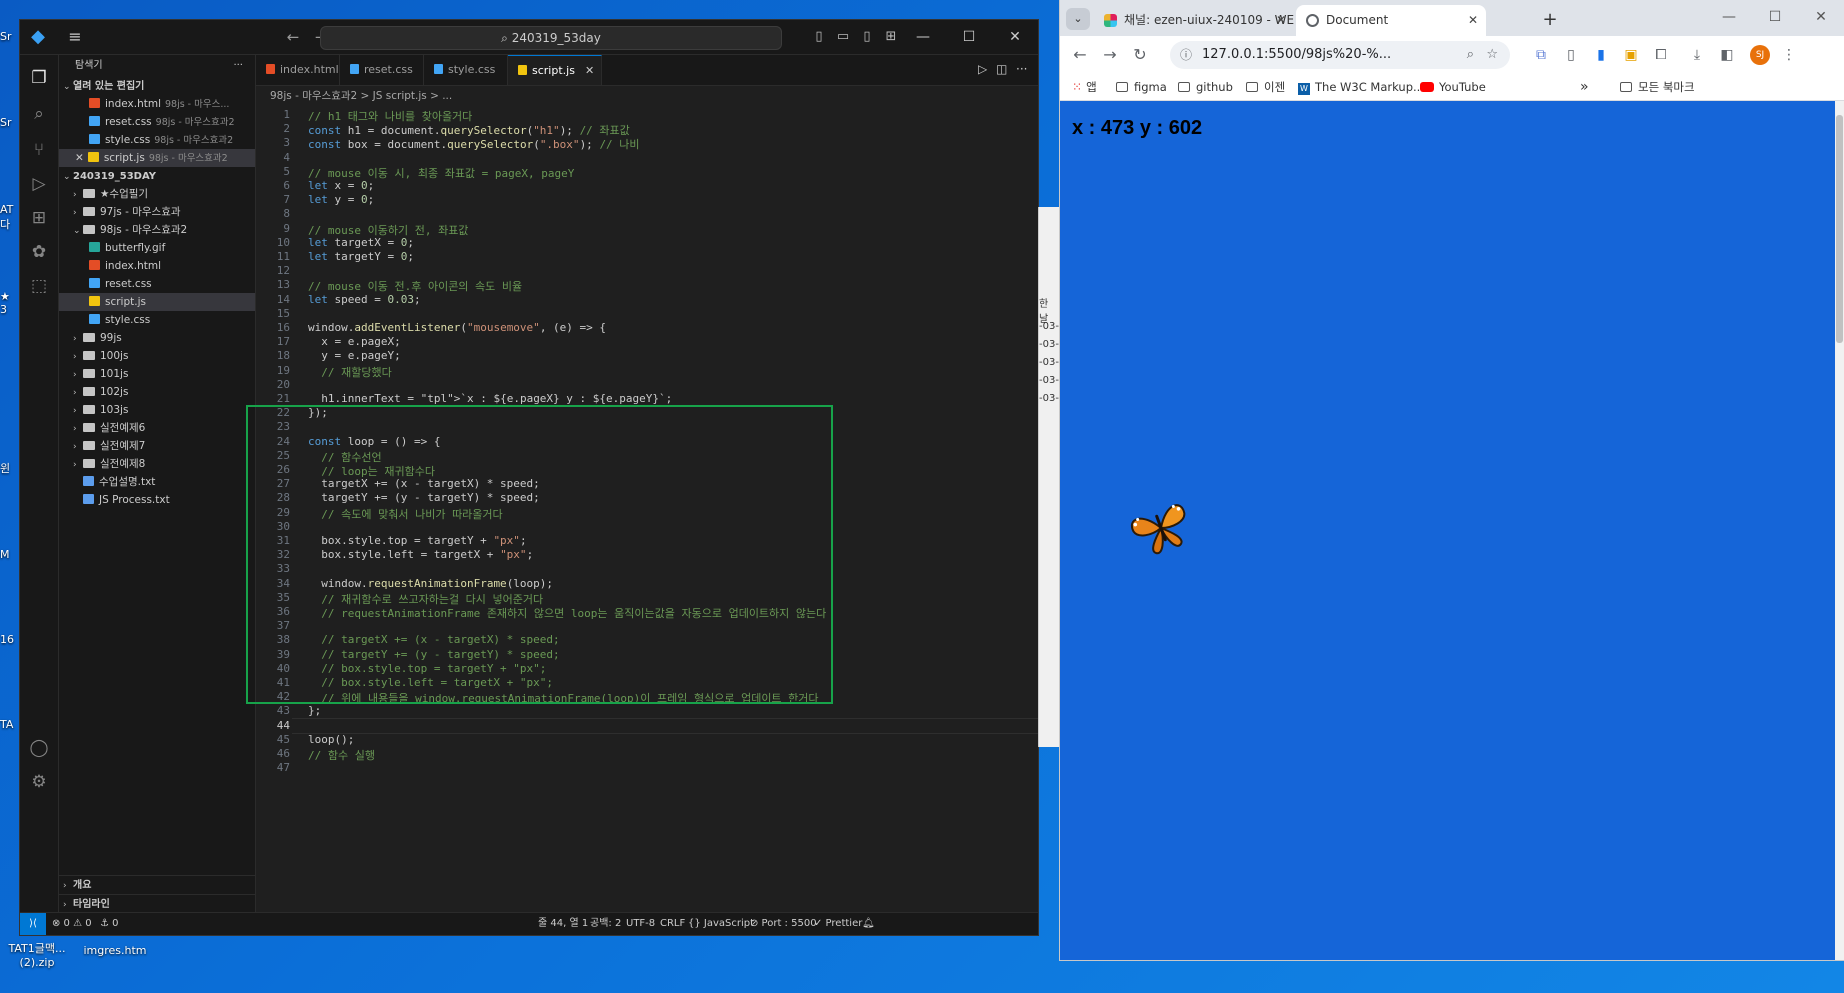  I want to click on address-bar: ⓘ 127.0.0.1:5500/98js%20-%... ⌕ ☆, so click(1340, 55).